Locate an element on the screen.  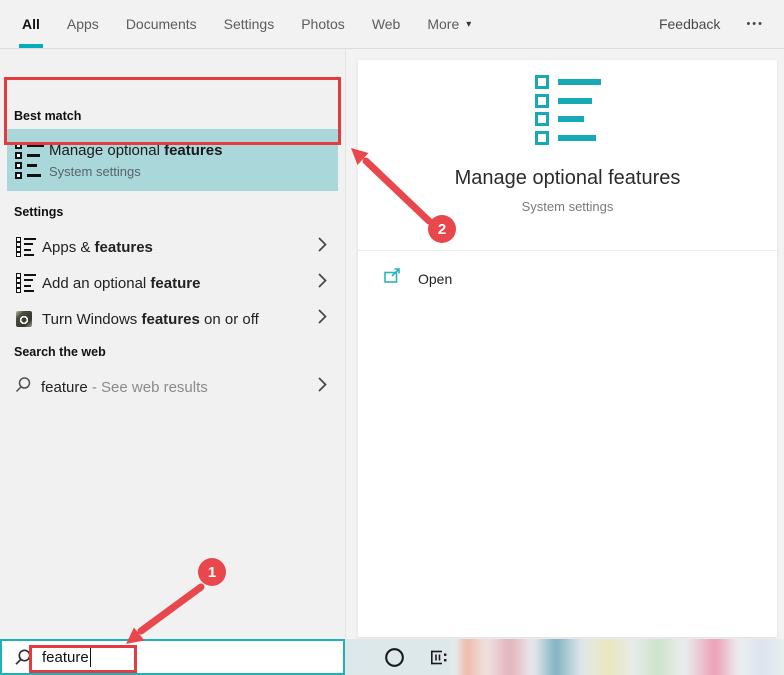
tab-apps-label: Apps is located at coordinates (82, 24).